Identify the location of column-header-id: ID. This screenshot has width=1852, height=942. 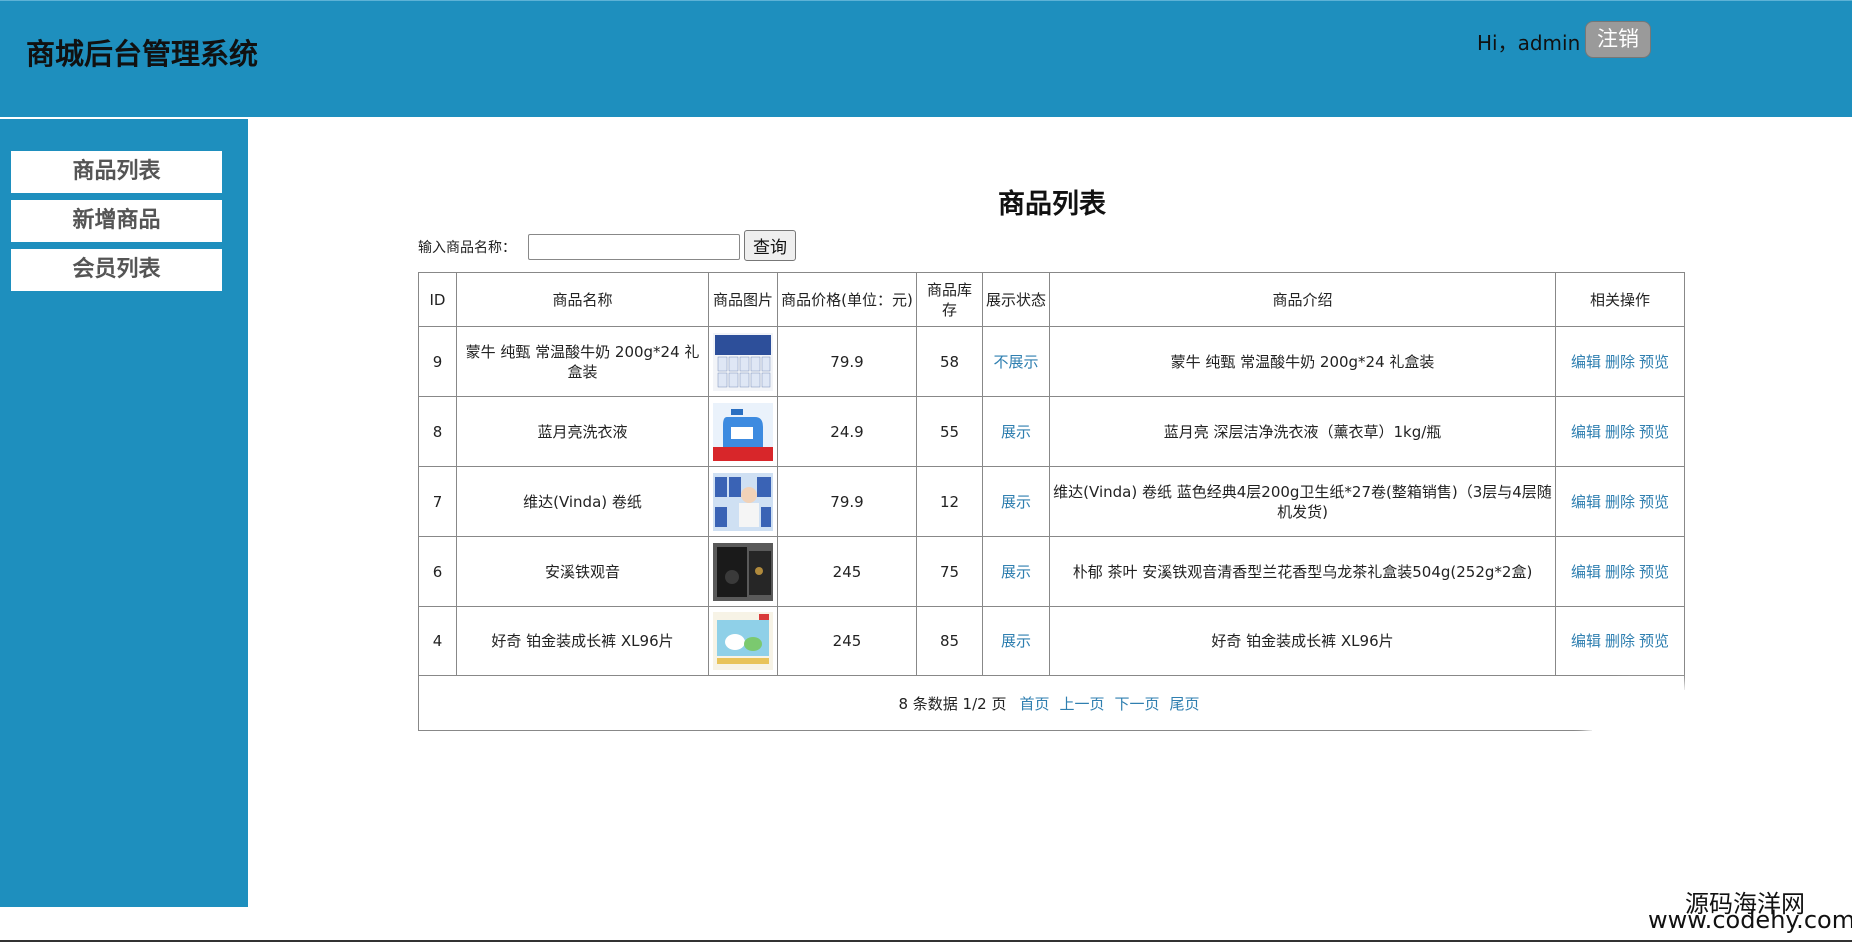
(438, 300).